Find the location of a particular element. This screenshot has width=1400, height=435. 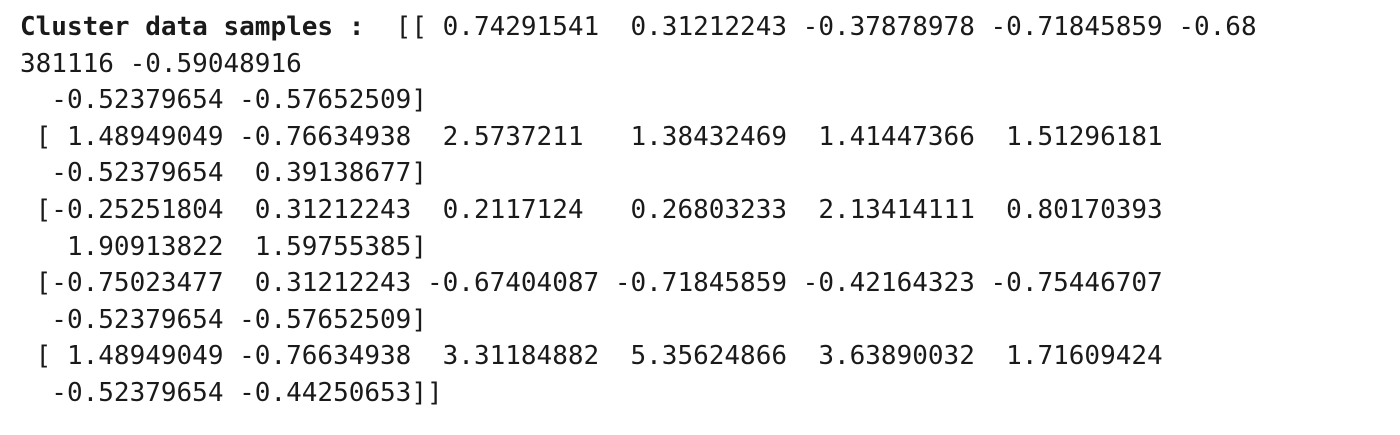

output-line-5: -0.52379654 0.39138677] is located at coordinates (223, 173).